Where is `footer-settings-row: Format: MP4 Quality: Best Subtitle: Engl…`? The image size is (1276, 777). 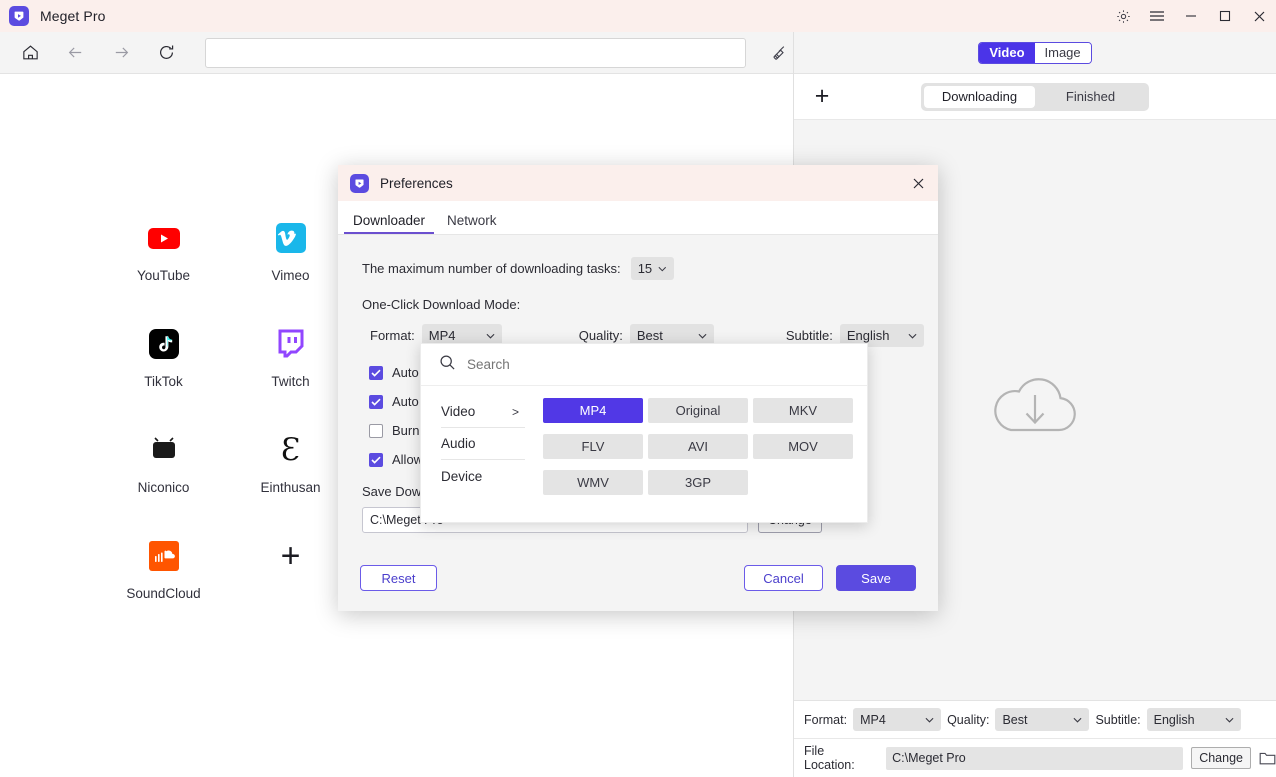
footer-settings-row: Format: MP4 Quality: Best Subtitle: Engl… is located at coordinates (1035, 720).